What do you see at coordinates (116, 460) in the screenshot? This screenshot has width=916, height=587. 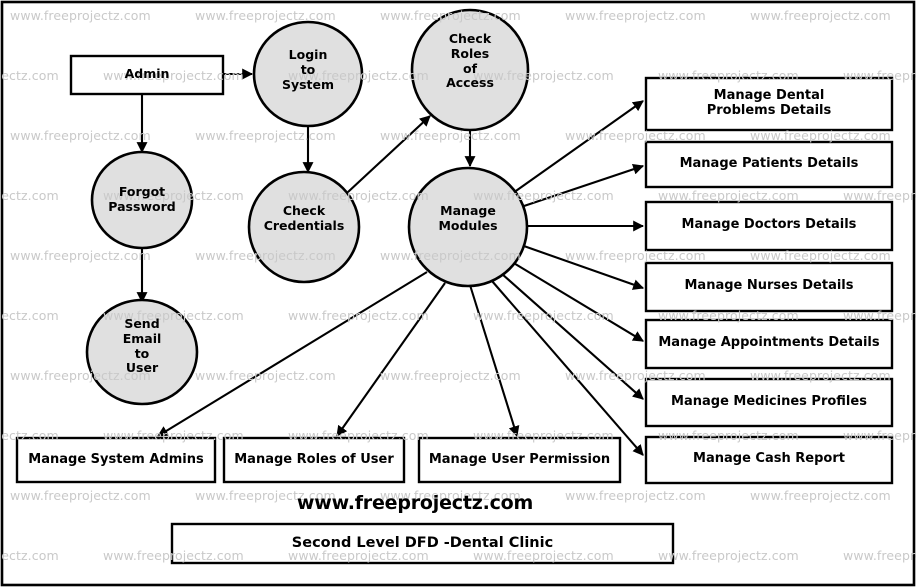 I see `box-manage-system-admins` at bounding box center [116, 460].